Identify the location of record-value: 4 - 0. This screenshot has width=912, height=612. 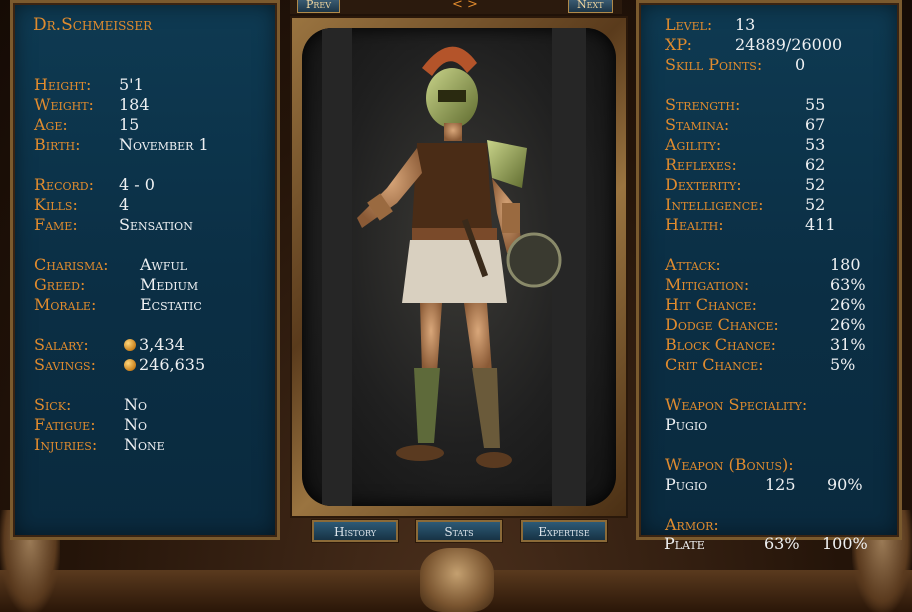
(137, 184).